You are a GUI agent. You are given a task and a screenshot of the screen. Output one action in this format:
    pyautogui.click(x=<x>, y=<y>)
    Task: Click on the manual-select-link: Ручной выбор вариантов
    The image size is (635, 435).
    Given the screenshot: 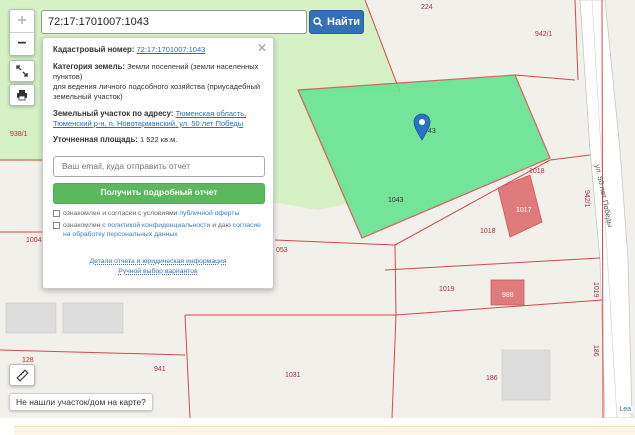 What is the action you would take?
    pyautogui.click(x=157, y=271)
    